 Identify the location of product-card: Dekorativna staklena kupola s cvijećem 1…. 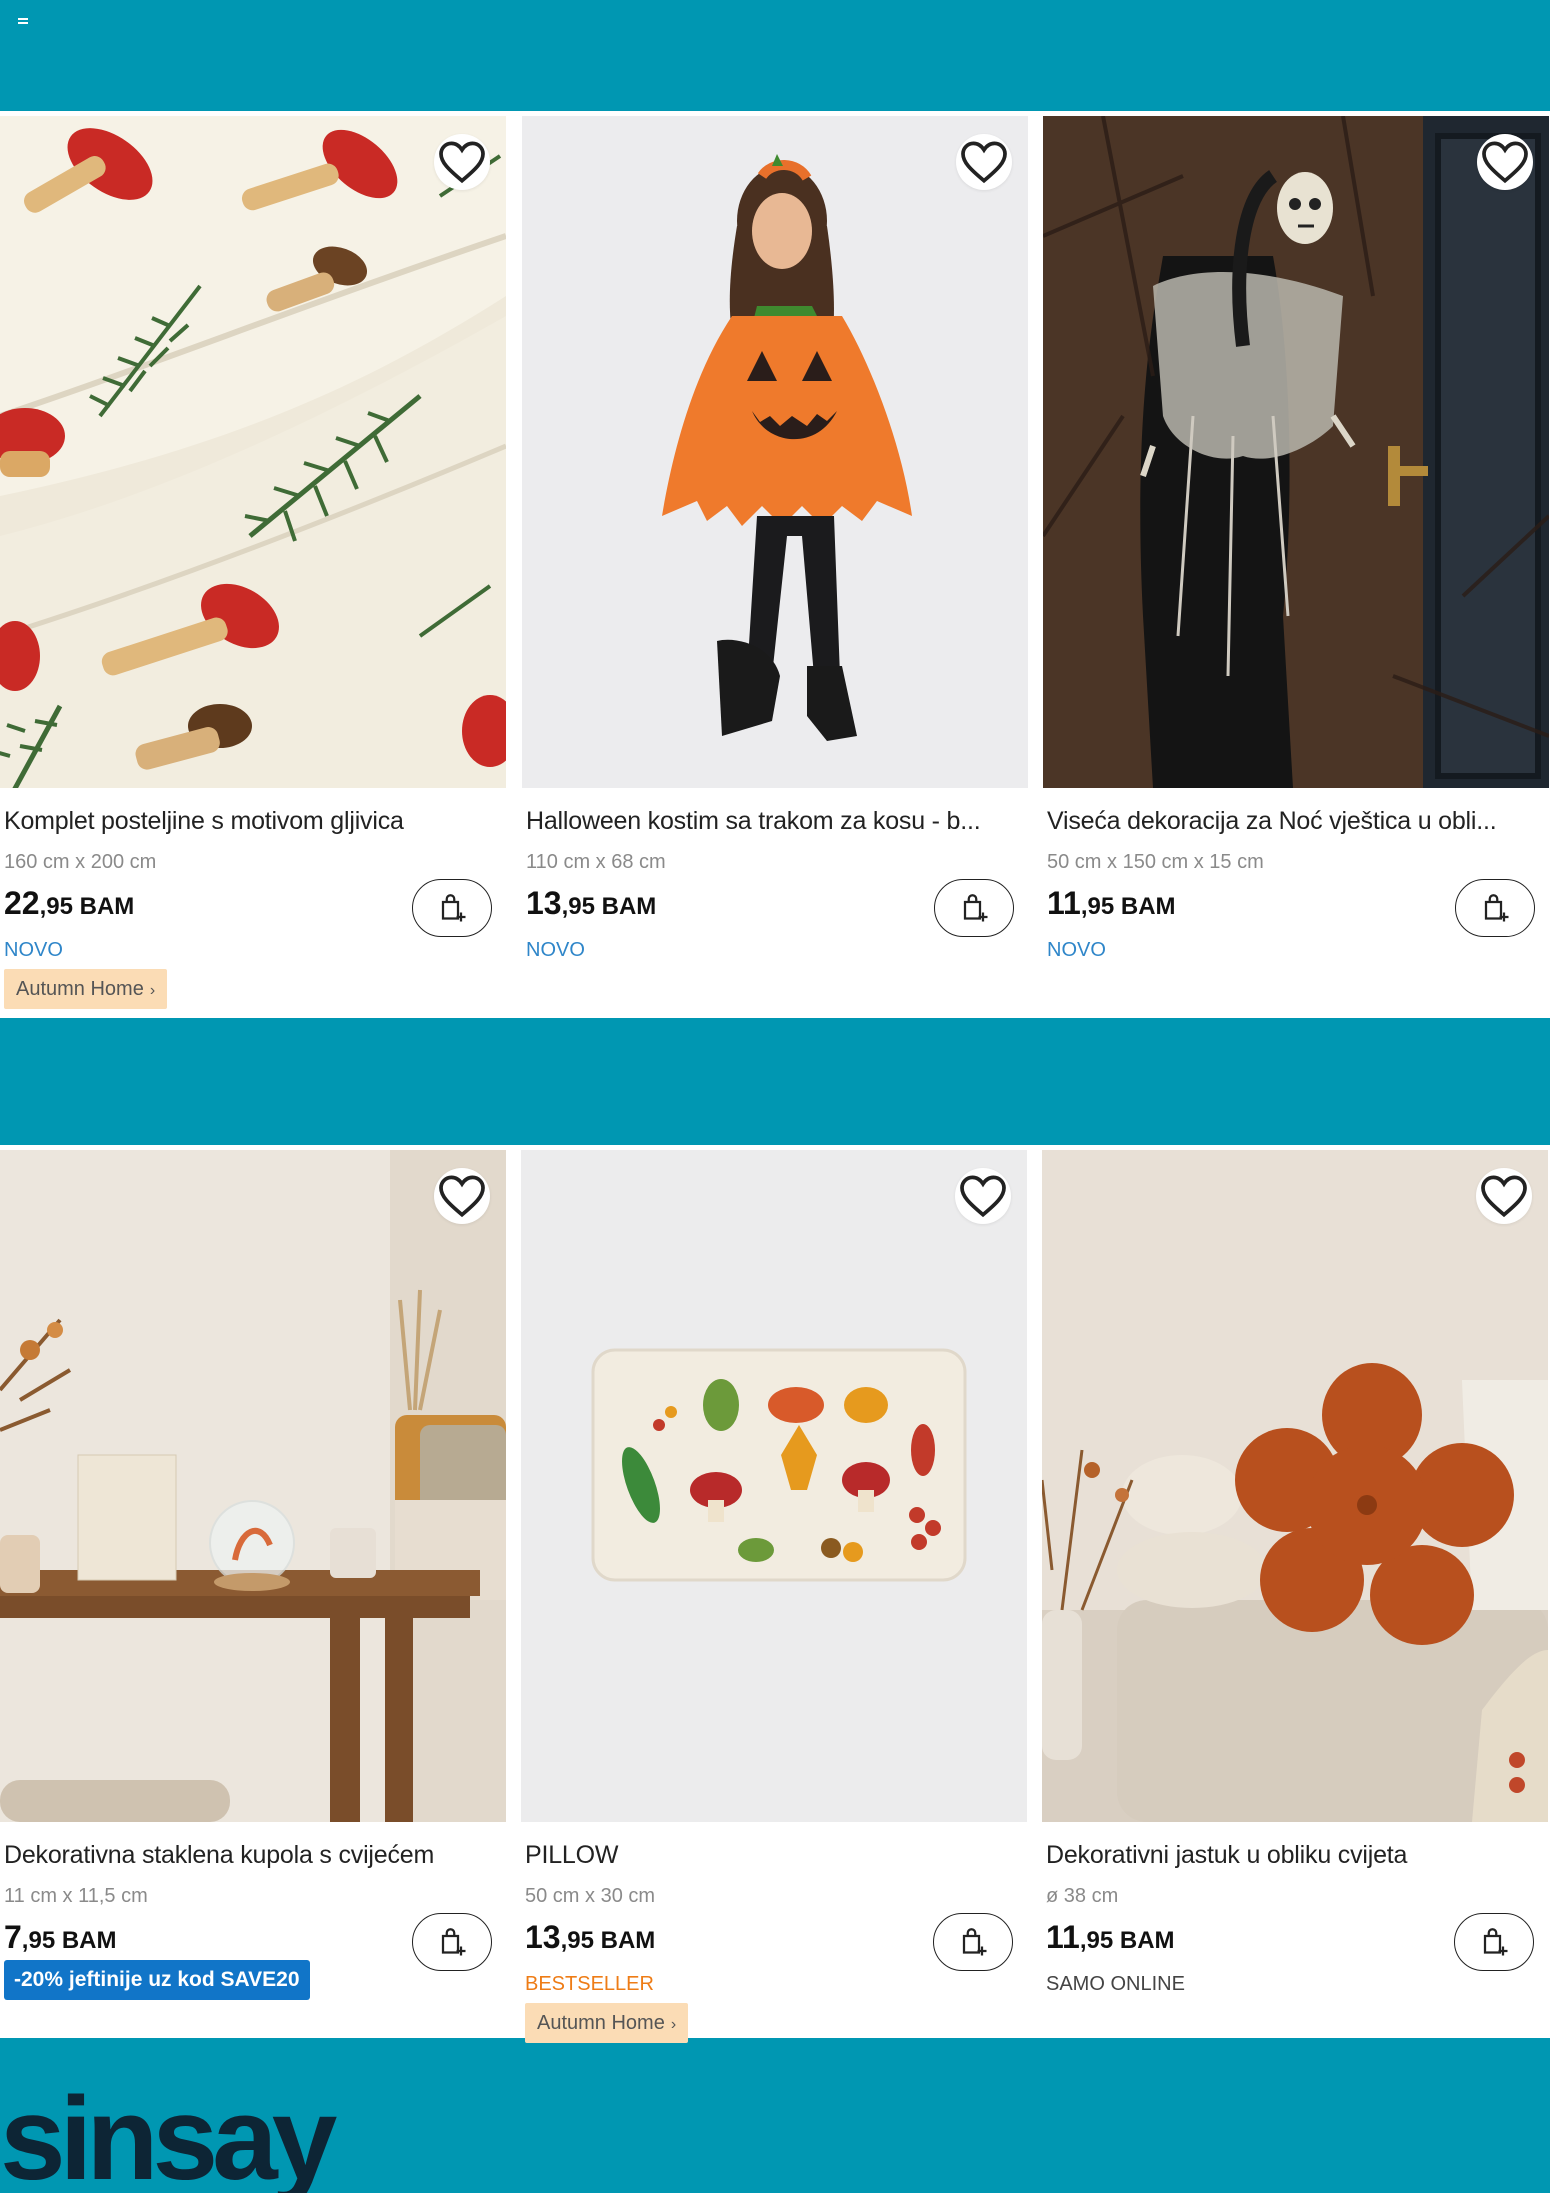
(253, 1591).